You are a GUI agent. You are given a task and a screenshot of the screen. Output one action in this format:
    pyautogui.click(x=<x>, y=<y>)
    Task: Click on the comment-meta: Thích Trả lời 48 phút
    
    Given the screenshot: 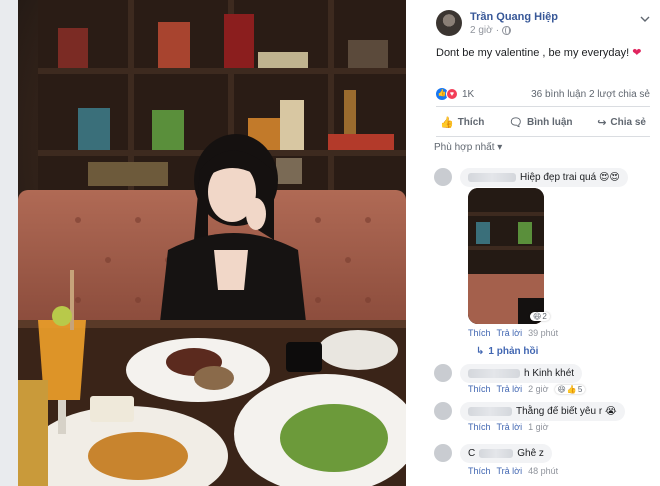 What is the action you would take?
    pyautogui.click(x=513, y=471)
    